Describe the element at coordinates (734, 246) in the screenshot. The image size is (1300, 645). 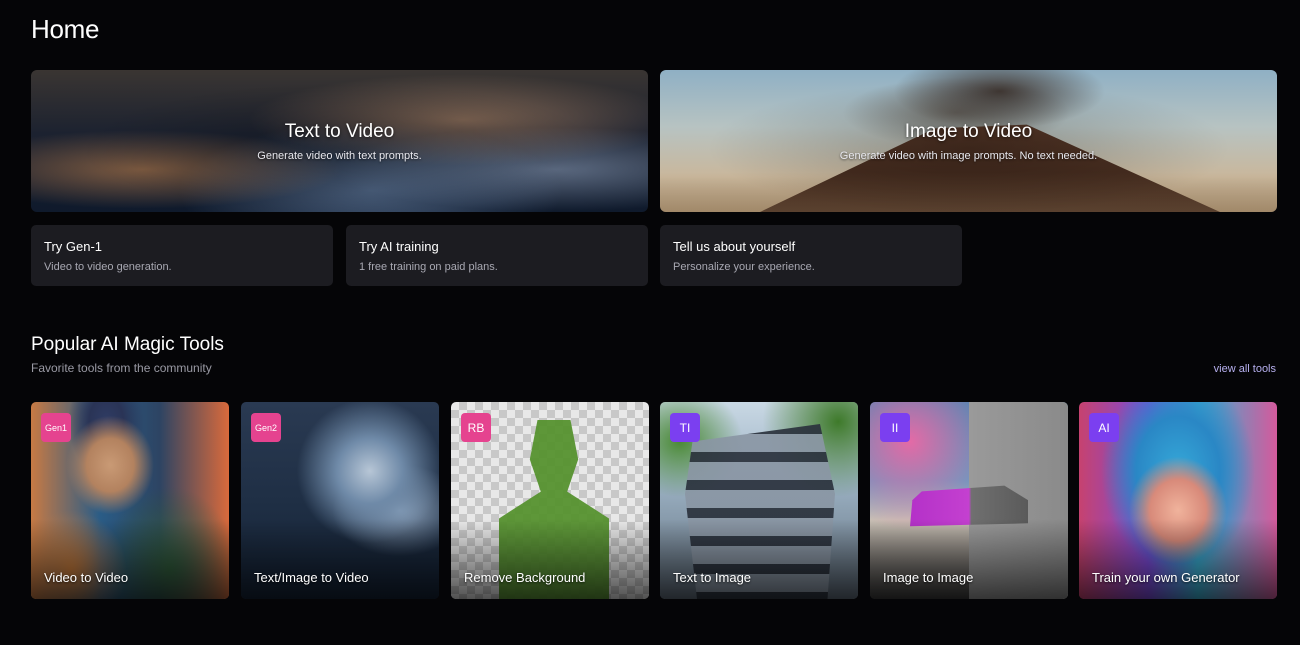
I see `action-title: Tell us about yourself` at that location.